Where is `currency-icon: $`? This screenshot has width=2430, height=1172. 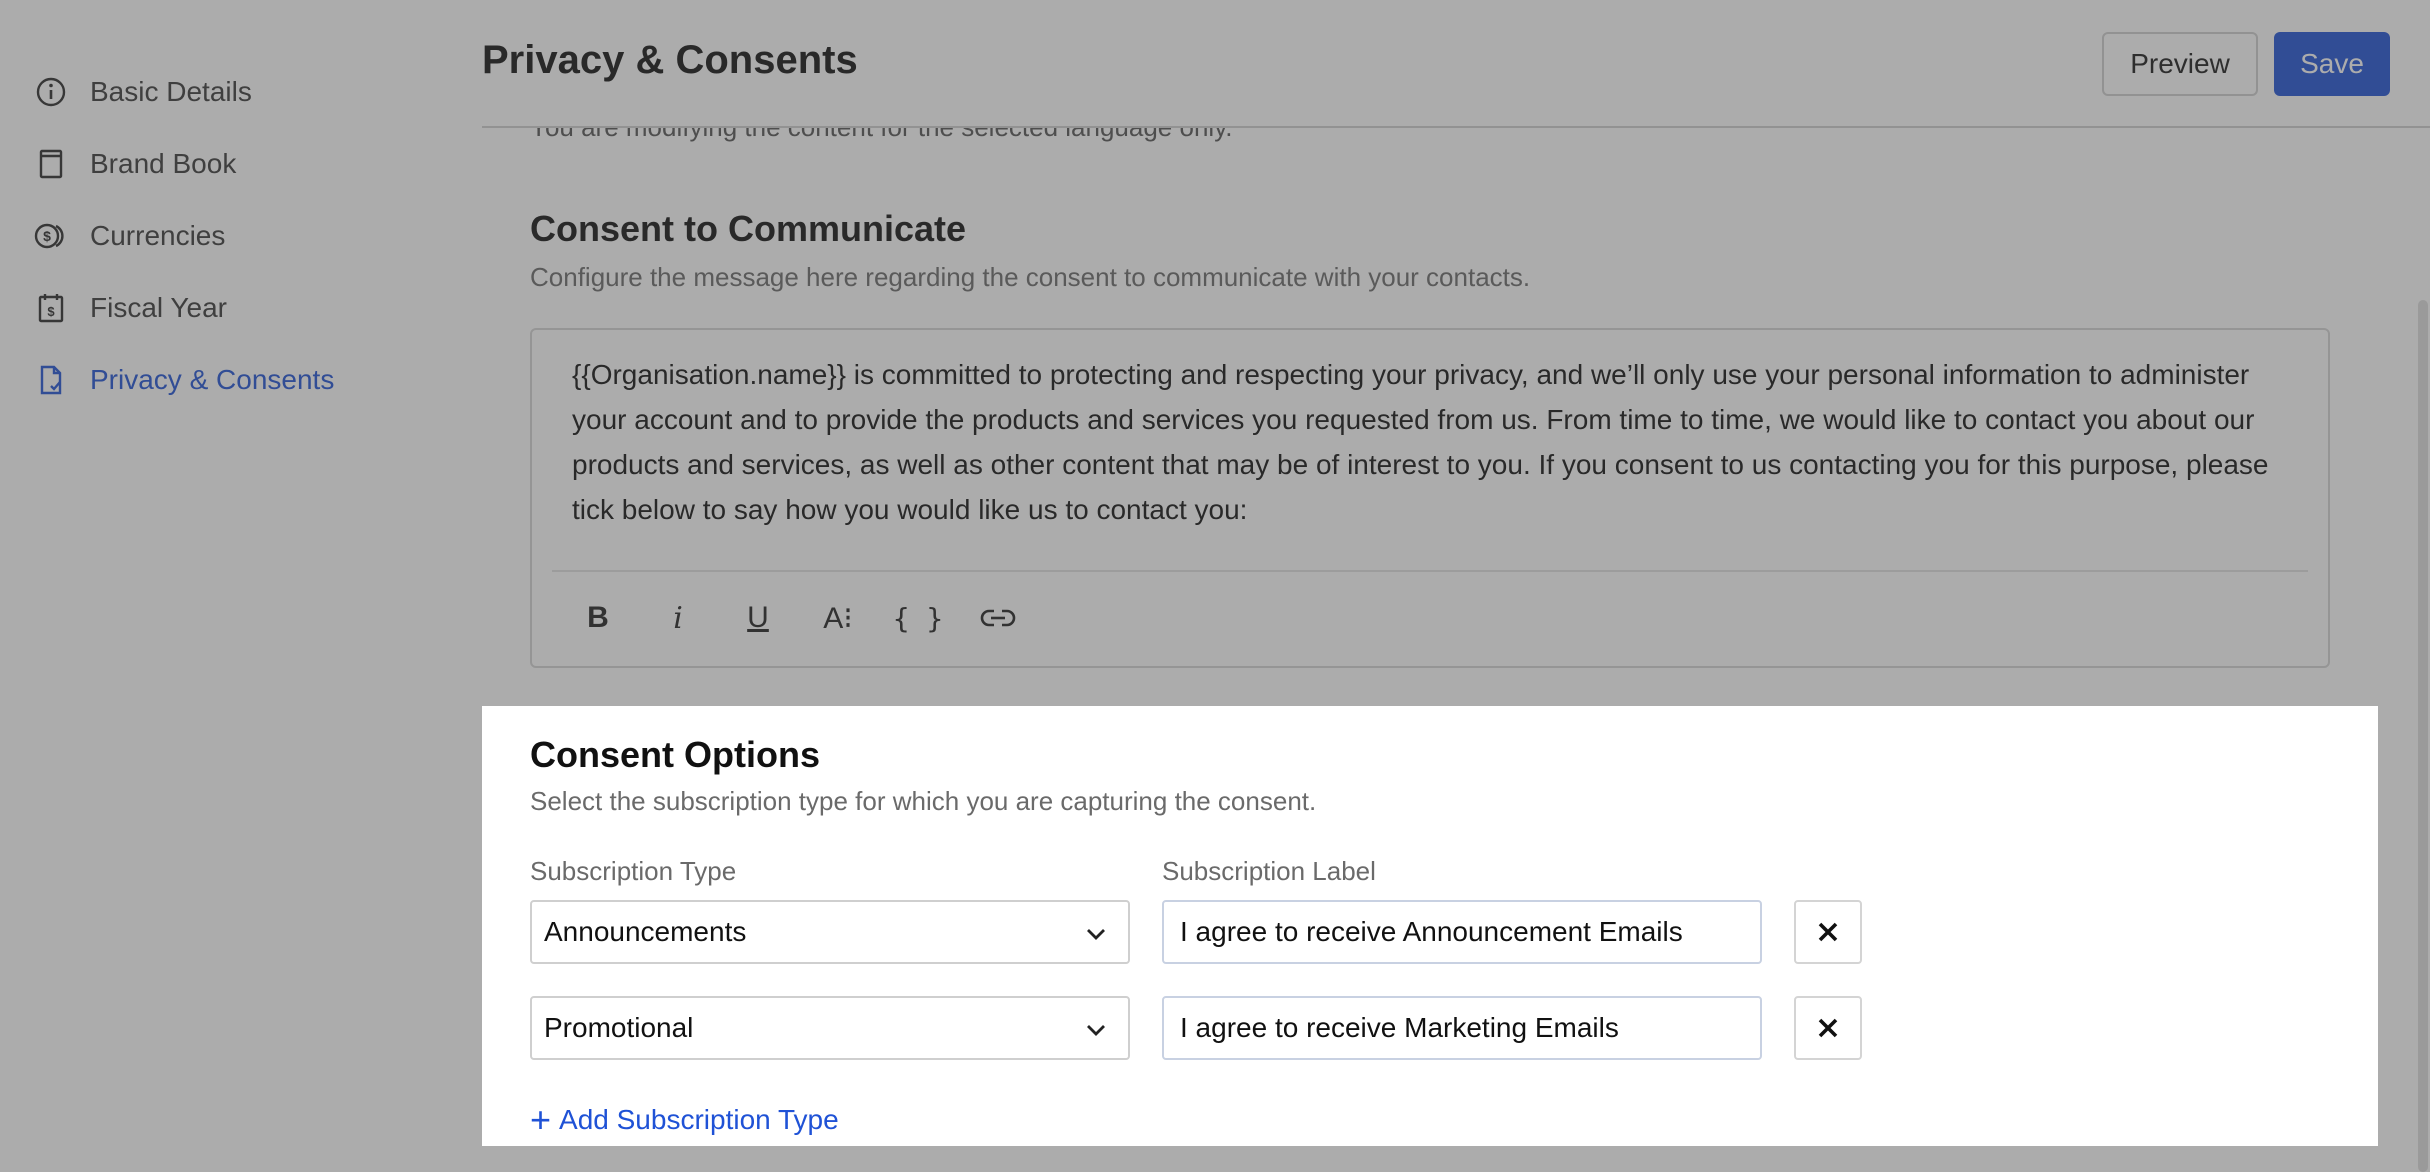
currency-icon: $ is located at coordinates (51, 236).